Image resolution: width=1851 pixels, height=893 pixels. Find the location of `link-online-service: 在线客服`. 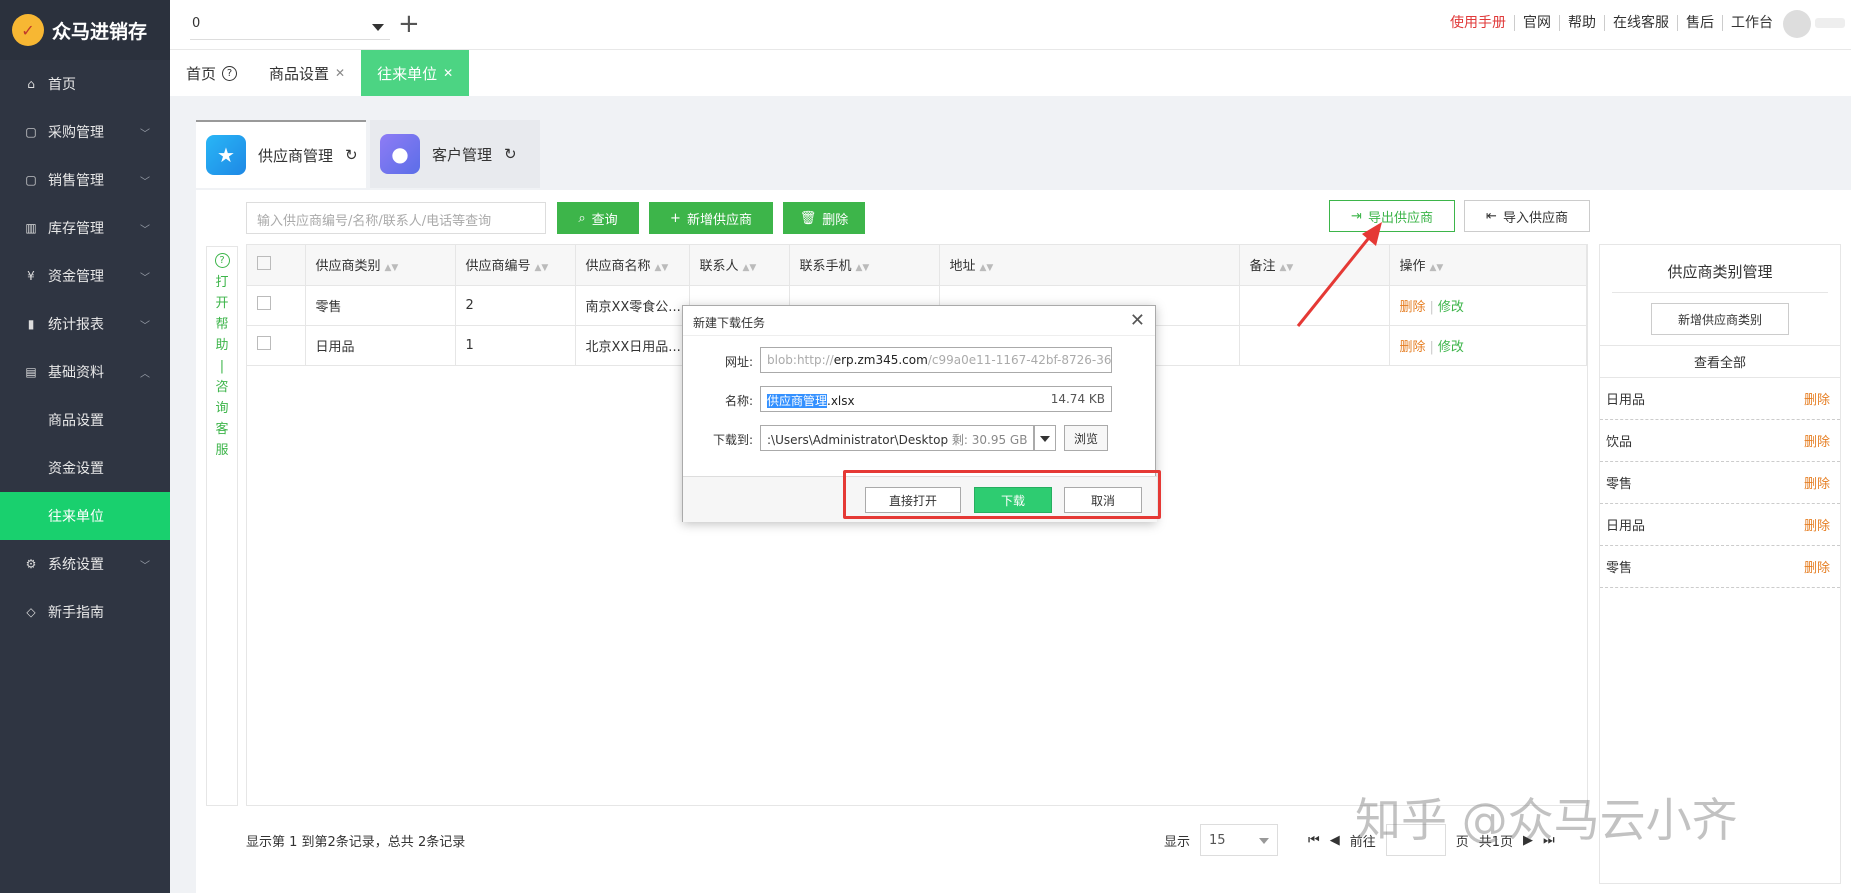

link-online-service: 在线客服 is located at coordinates (1641, 23).